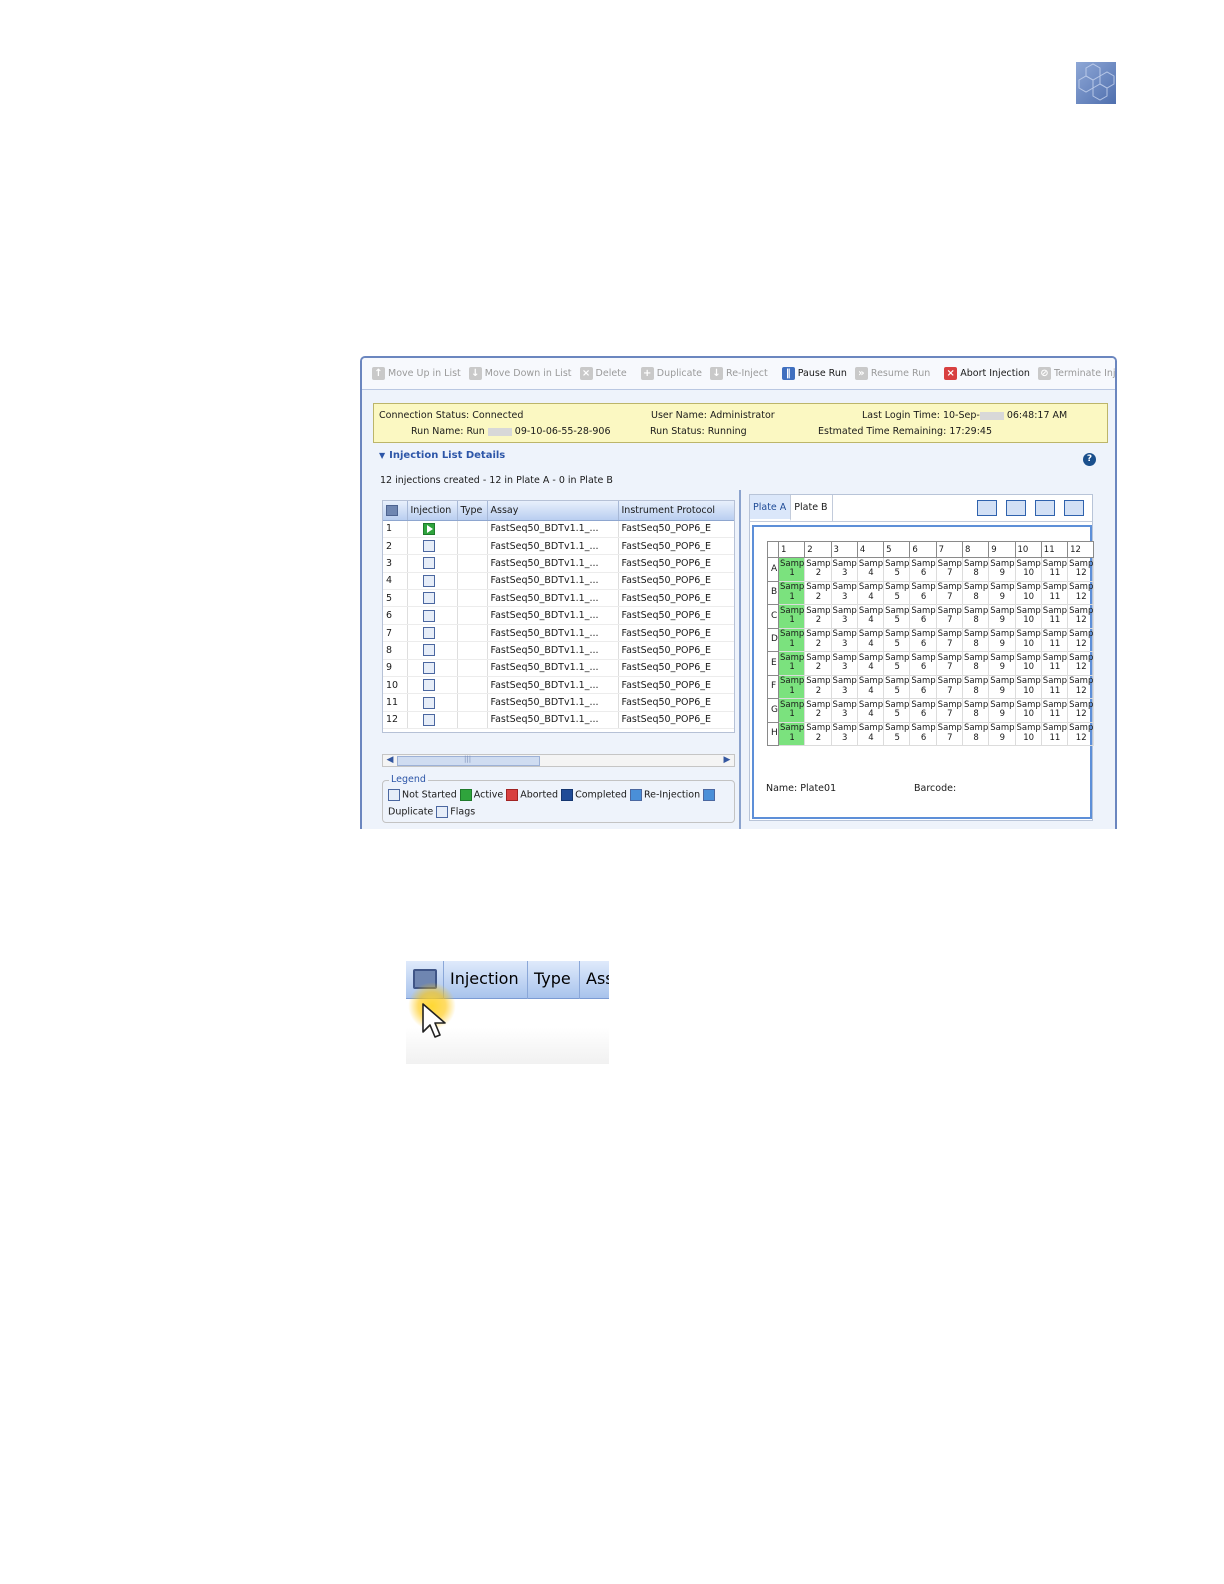 The height and width of the screenshot is (1584, 1224). Describe the element at coordinates (558, 563) in the screenshot. I see `table-row: 3 FastSeq50_BDTv1.1_... FastSeq50_POP6_E` at that location.